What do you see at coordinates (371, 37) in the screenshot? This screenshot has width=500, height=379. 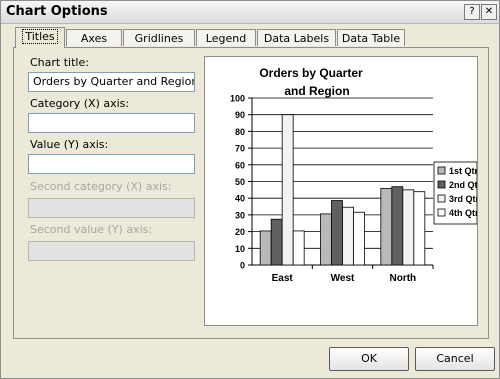 I see `tab-data-table: Data Table` at bounding box center [371, 37].